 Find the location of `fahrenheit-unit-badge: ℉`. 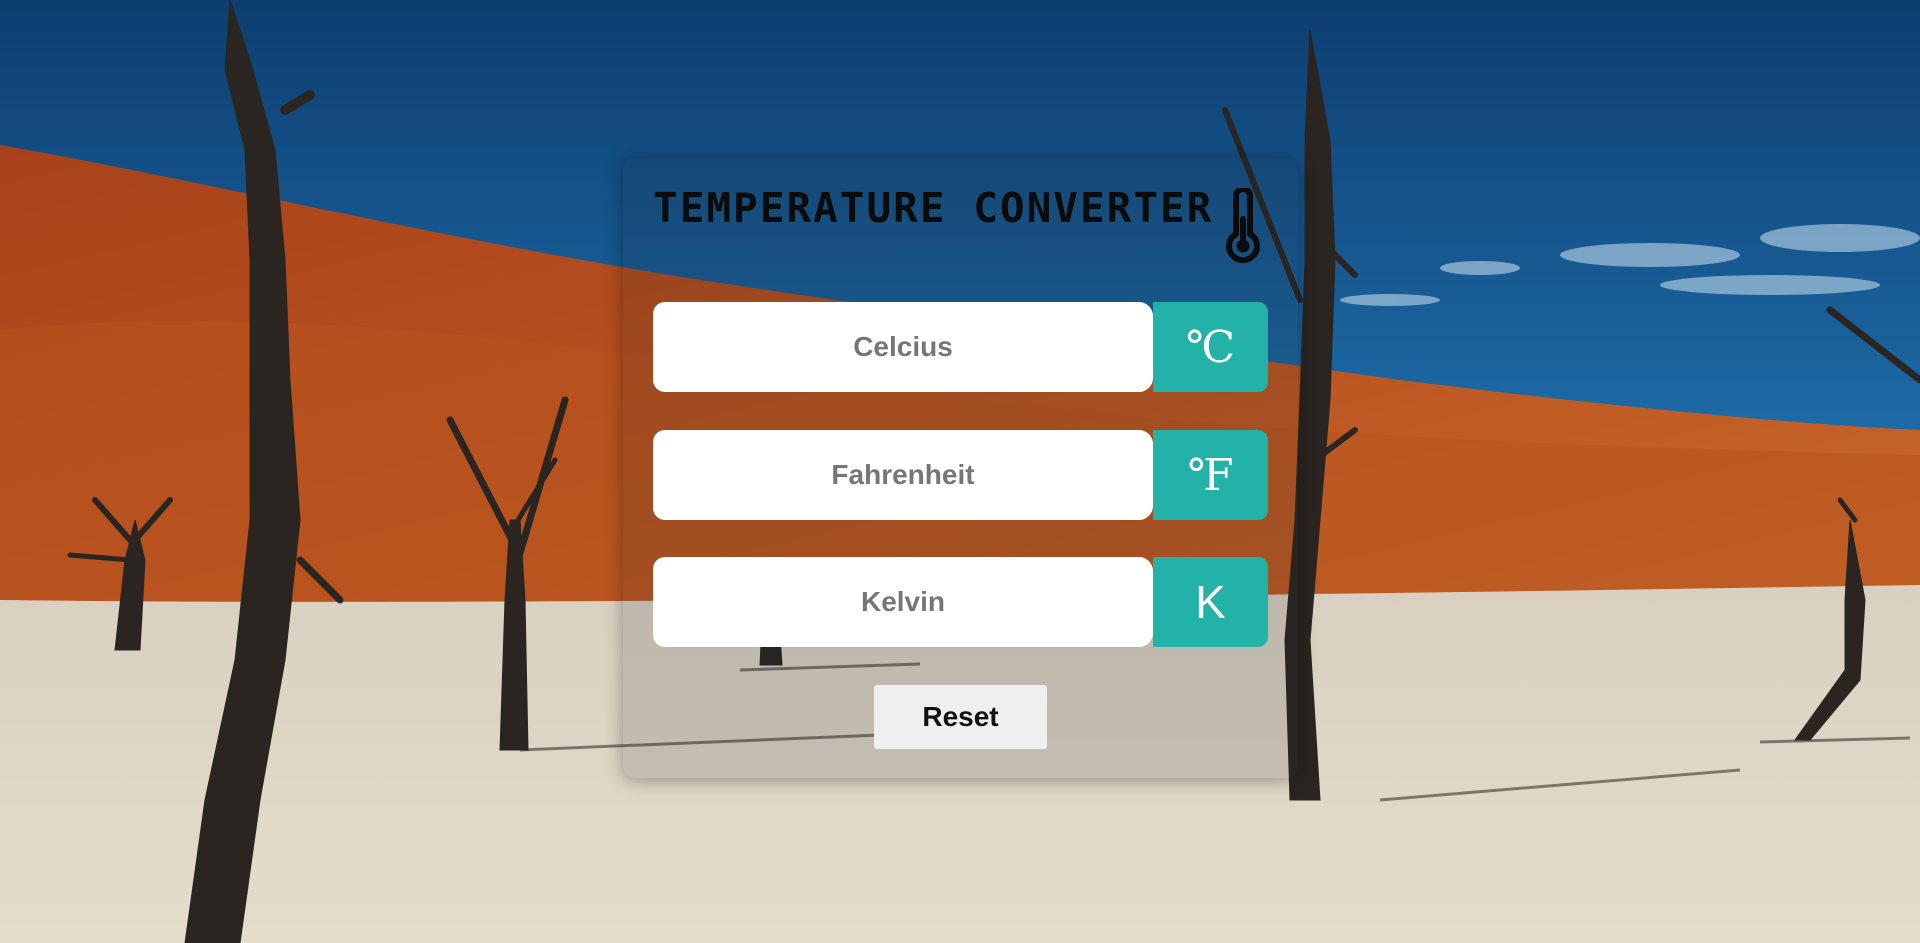

fahrenheit-unit-badge: ℉ is located at coordinates (1210, 475).